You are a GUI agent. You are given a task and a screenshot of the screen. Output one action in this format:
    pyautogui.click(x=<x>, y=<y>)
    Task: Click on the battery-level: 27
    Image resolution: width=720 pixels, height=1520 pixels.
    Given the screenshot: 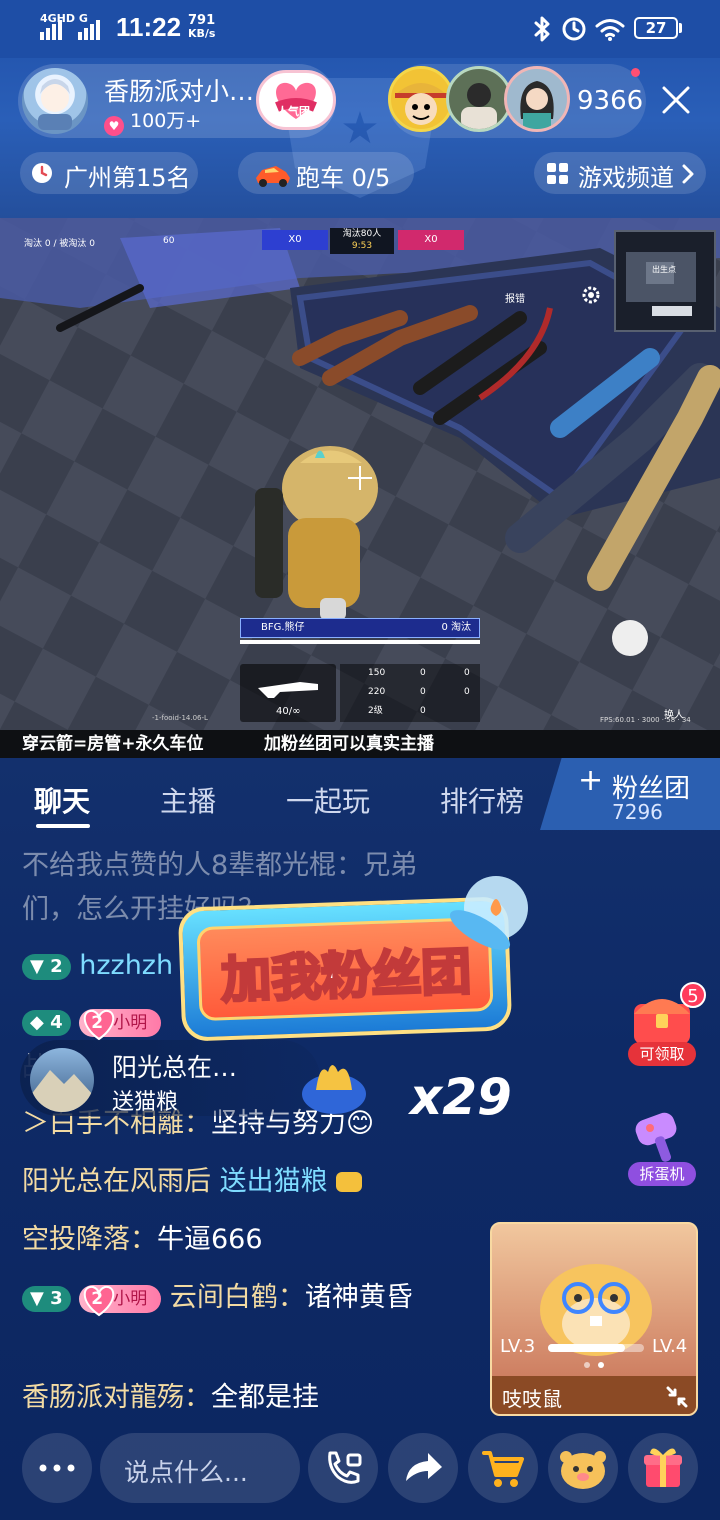 What is the action you would take?
    pyautogui.click(x=656, y=28)
    